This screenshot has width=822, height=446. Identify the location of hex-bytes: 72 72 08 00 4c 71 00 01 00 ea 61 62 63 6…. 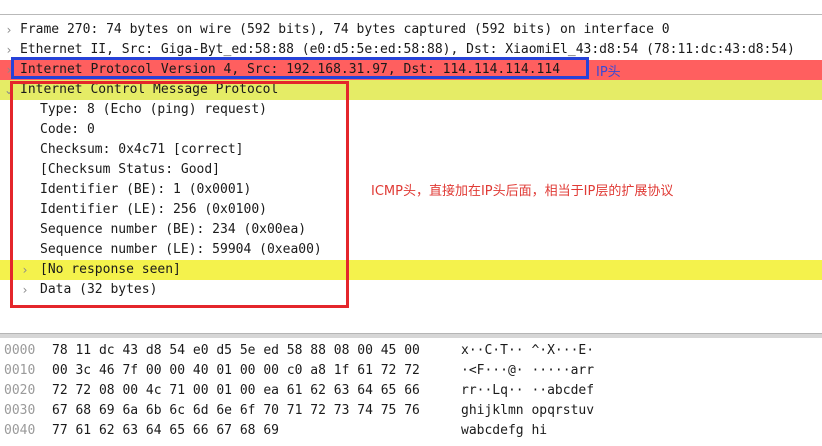
(236, 391).